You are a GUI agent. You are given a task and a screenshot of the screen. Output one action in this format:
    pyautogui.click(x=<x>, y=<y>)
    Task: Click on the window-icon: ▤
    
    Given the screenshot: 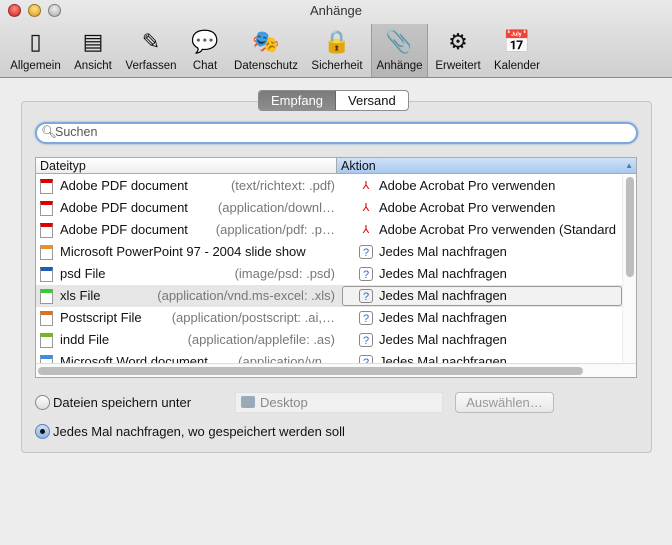 What is the action you would take?
    pyautogui.click(x=93, y=41)
    